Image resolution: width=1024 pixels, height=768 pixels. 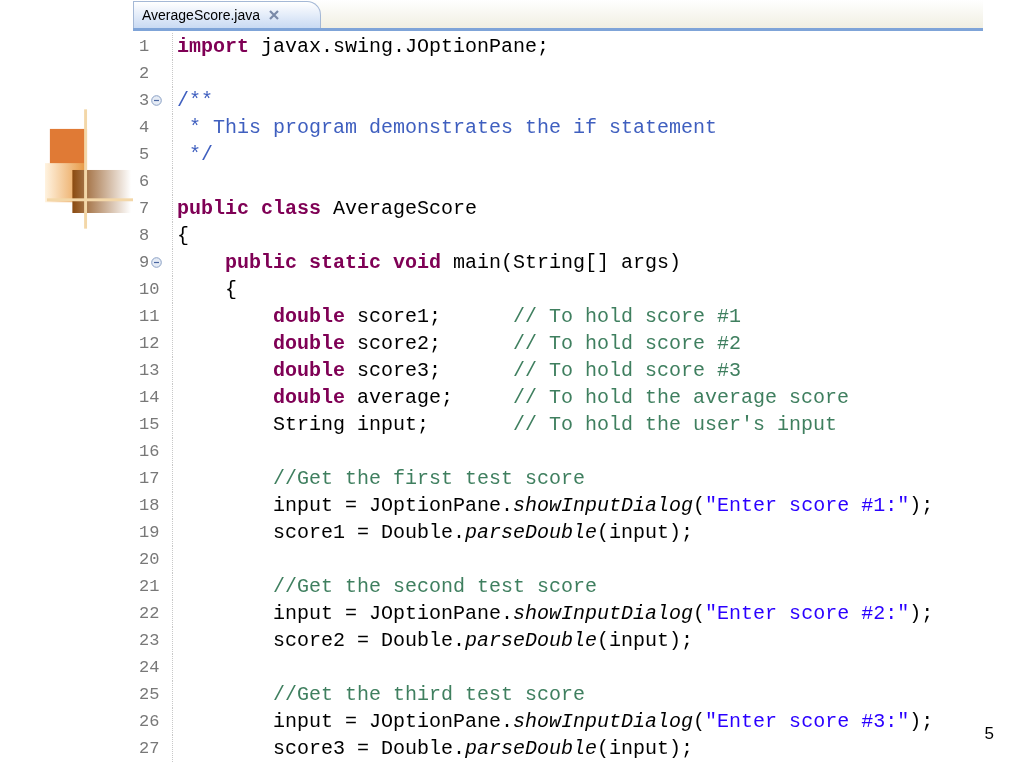 What do you see at coordinates (149, 424) in the screenshot?
I see `line-number: 15` at bounding box center [149, 424].